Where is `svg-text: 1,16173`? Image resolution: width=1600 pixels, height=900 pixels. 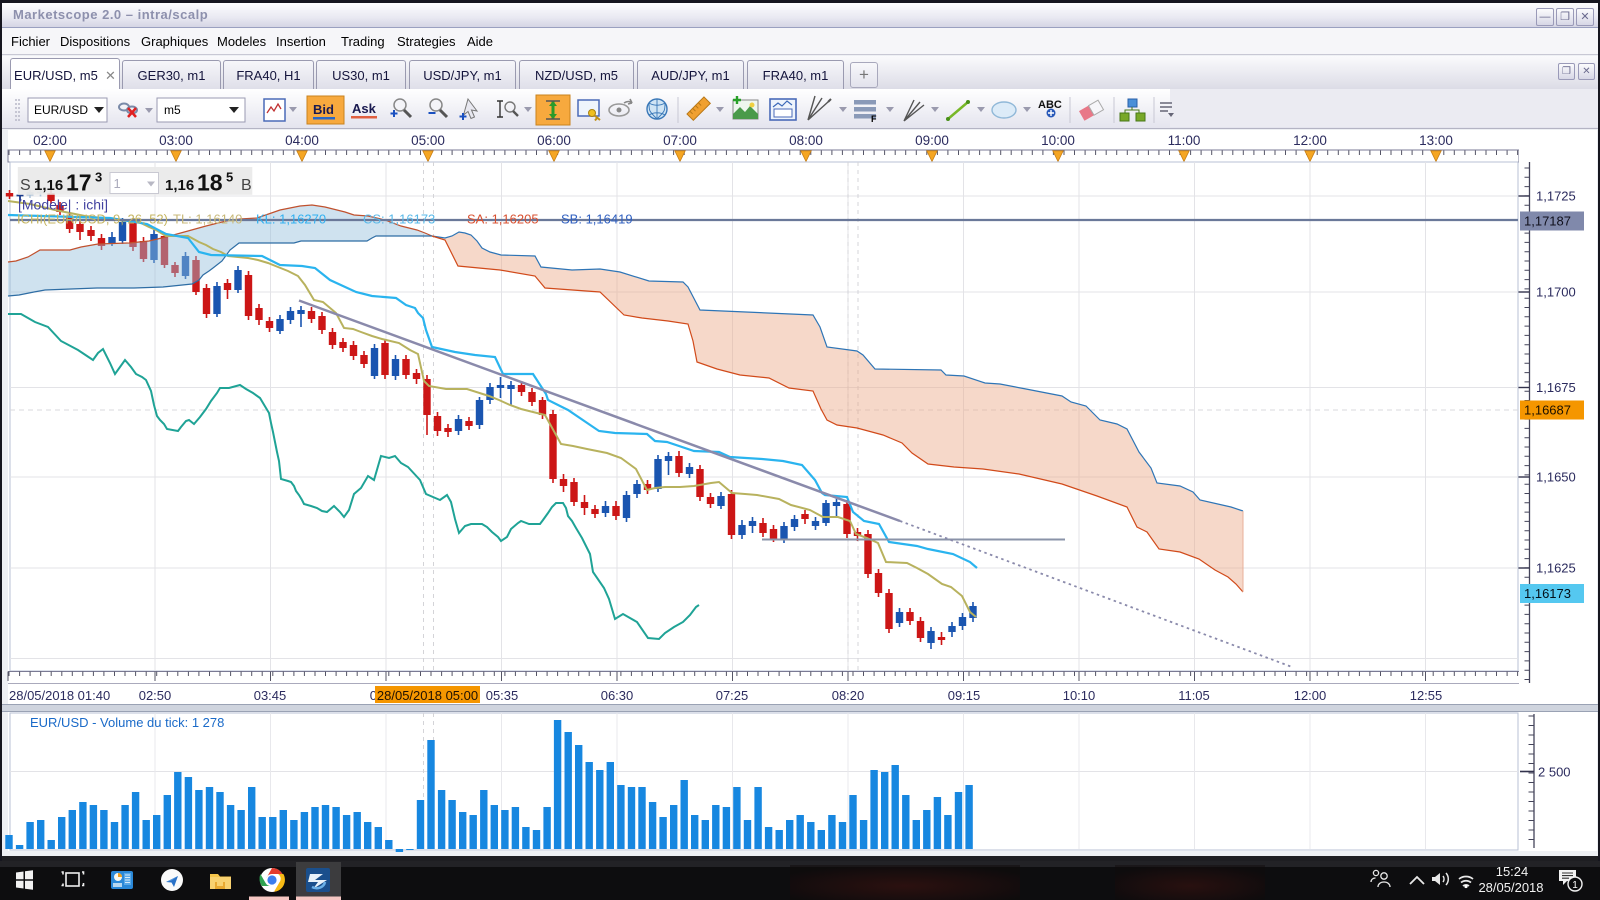 svg-text: 1,16173 is located at coordinates (1547, 593).